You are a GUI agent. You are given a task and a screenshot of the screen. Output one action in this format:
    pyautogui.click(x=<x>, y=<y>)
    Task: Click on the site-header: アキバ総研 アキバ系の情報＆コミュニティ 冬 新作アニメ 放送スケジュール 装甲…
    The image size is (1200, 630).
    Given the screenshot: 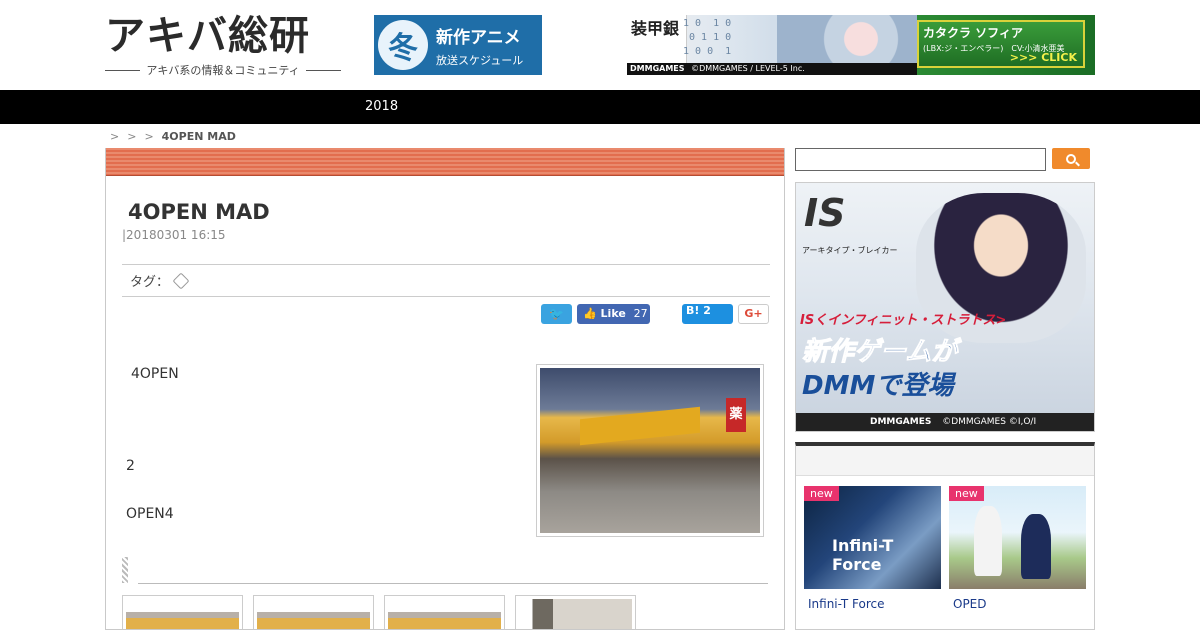 What is the action you would take?
    pyautogui.click(x=600, y=45)
    